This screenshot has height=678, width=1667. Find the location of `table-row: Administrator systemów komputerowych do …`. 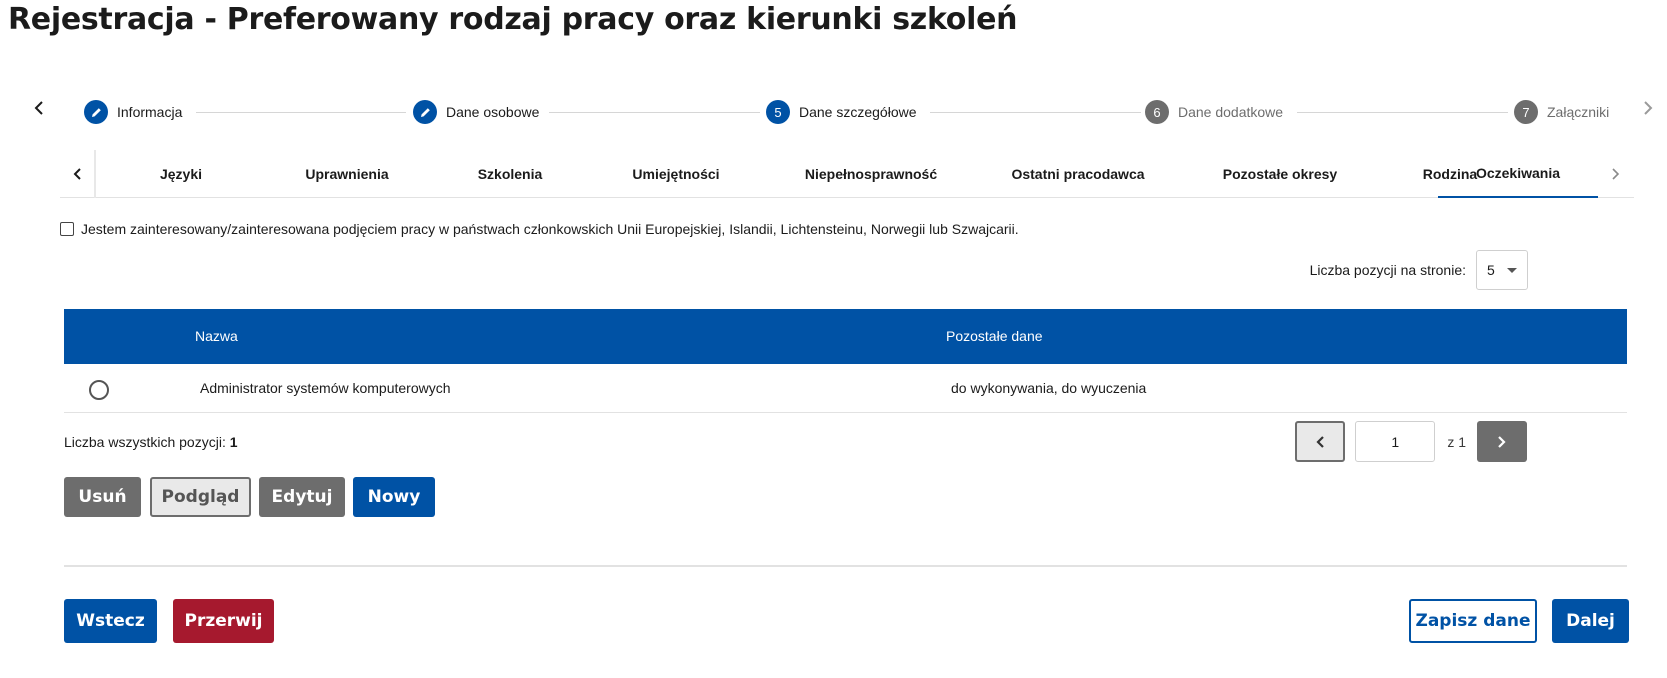

table-row: Administrator systemów komputerowych do … is located at coordinates (845, 388).